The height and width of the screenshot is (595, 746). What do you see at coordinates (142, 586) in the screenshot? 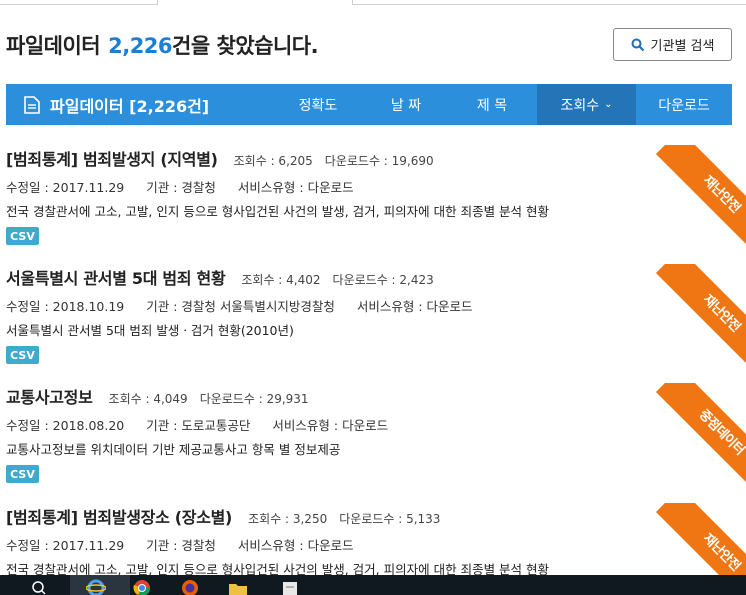
I see `chrome-icon` at bounding box center [142, 586].